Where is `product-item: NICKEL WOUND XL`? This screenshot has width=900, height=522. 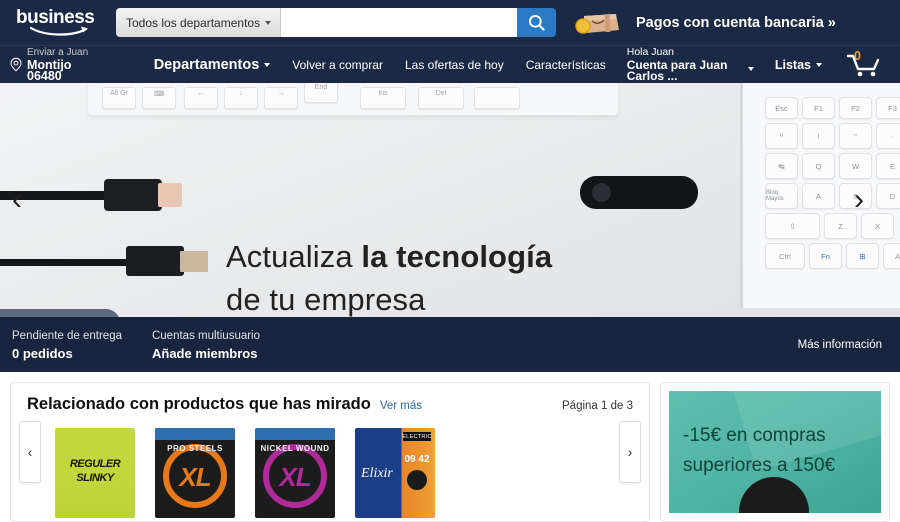 product-item: NICKEL WOUND XL is located at coordinates (295, 474).